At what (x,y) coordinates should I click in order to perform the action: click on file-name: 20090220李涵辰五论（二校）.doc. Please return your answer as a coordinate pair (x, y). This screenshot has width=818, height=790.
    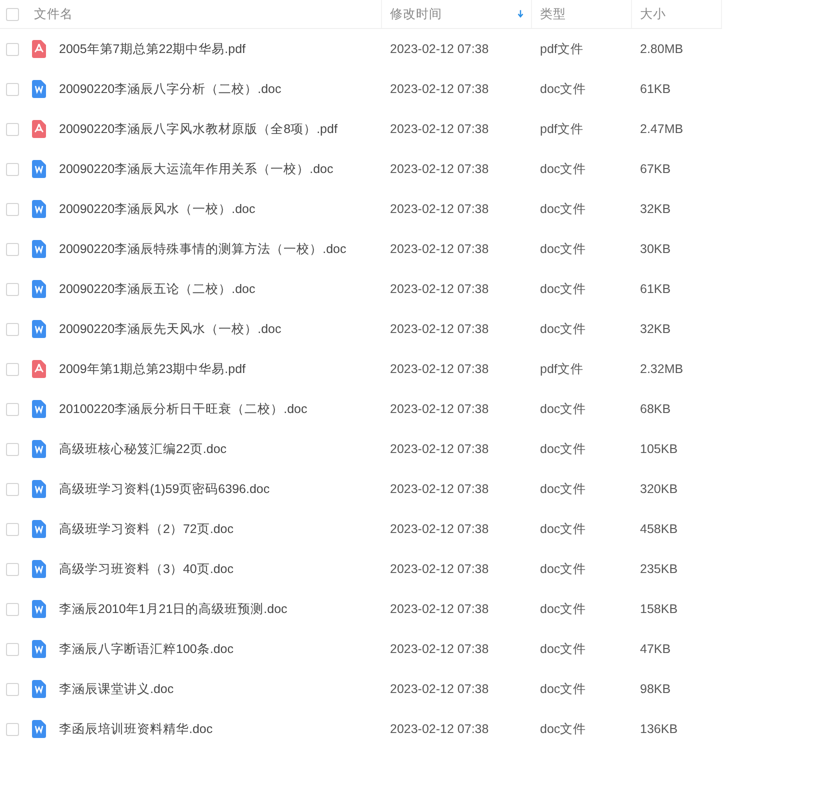
    Looking at the image, I should click on (157, 289).